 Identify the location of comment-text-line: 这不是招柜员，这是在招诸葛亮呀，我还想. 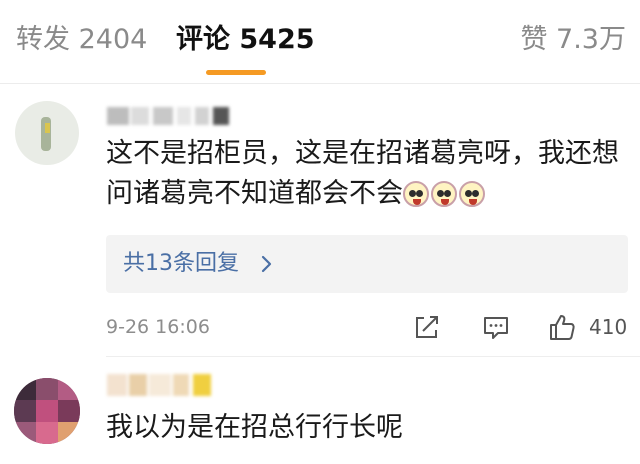
(362, 153).